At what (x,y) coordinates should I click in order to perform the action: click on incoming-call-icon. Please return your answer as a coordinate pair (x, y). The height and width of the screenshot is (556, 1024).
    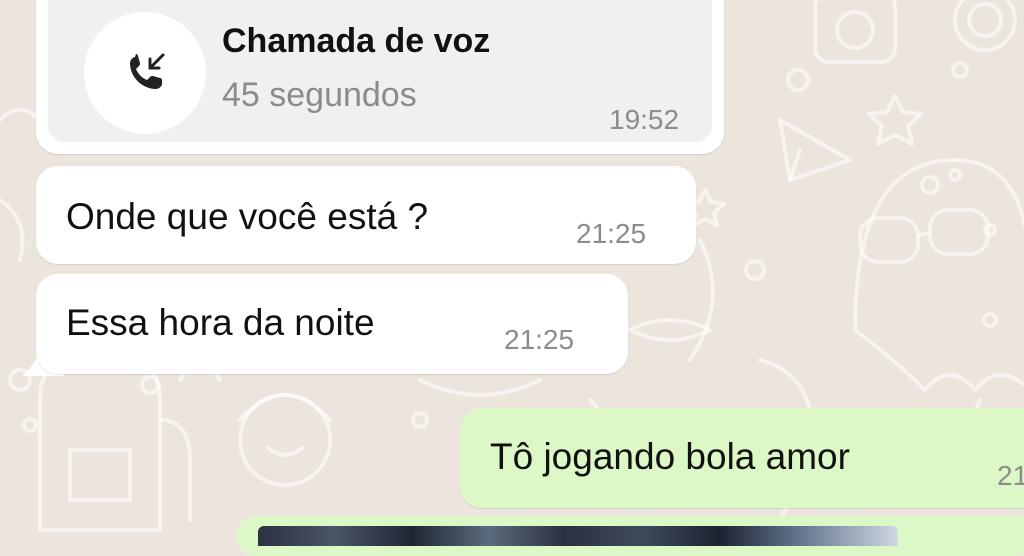
    Looking at the image, I should click on (147, 71).